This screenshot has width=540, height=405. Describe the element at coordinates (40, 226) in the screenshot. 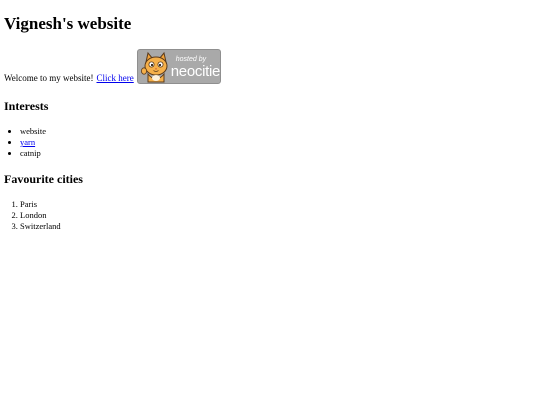

I see `list-item: Switzerland` at that location.